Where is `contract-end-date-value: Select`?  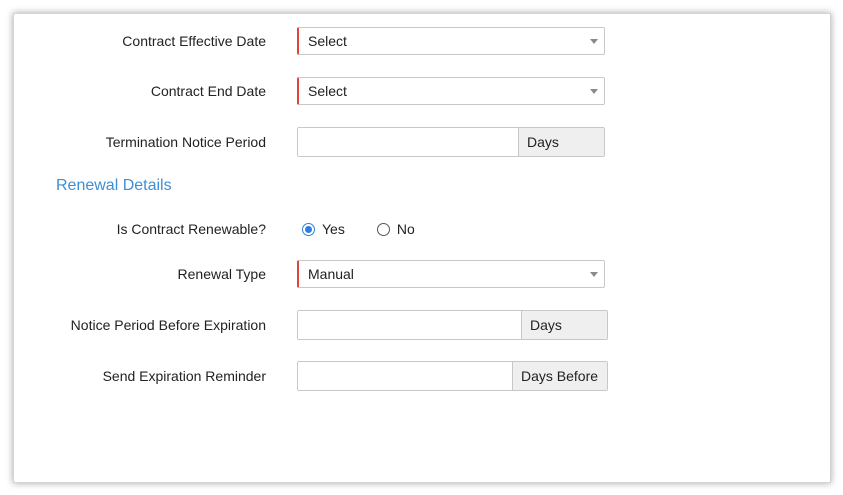
contract-end-date-value: Select is located at coordinates (327, 91).